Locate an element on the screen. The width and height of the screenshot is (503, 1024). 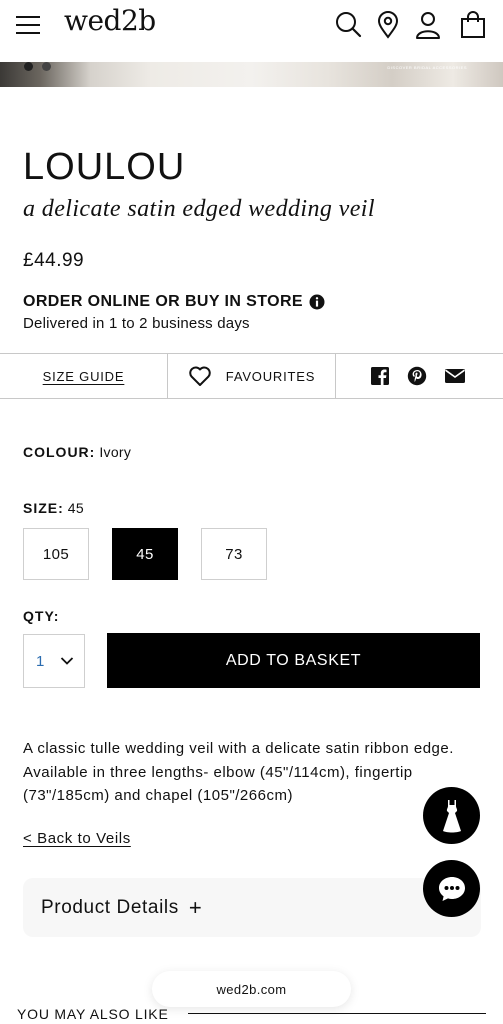
browser-url-pill: wed2b.com is located at coordinates (251, 989).